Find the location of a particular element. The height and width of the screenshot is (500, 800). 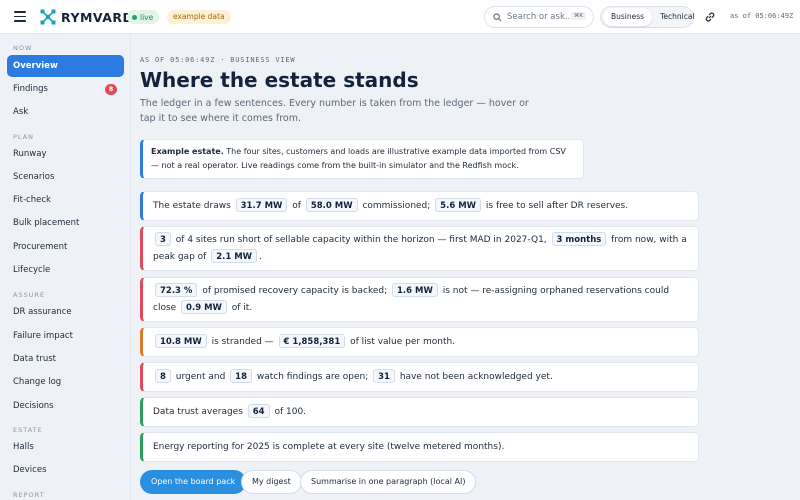

sidebar-section-now: NOW is located at coordinates (23, 48).